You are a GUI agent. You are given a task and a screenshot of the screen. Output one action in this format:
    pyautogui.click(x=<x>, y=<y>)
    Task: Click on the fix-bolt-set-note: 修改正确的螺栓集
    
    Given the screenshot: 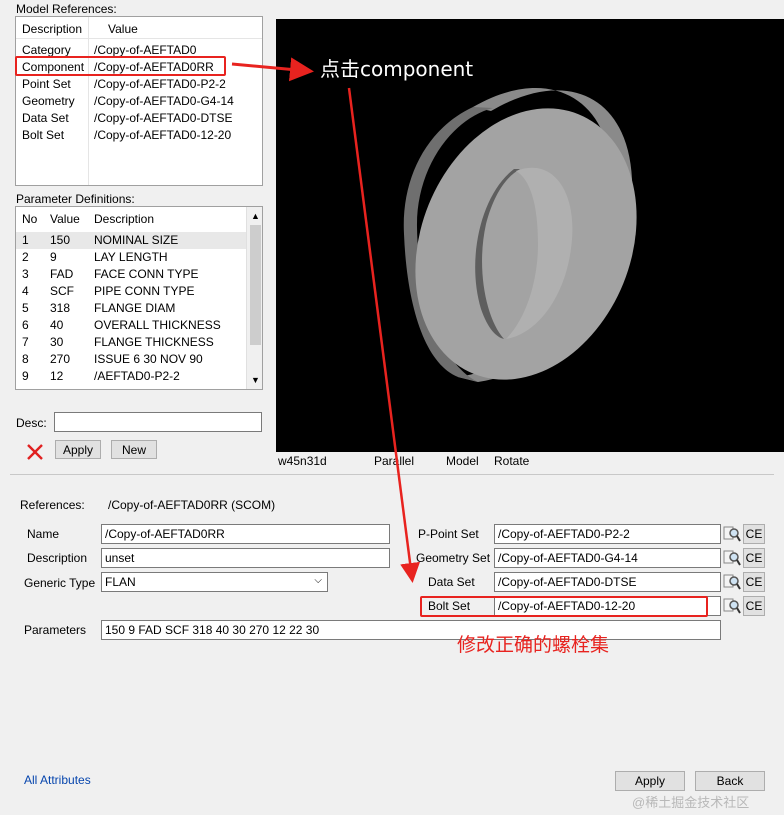 What is the action you would take?
    pyautogui.click(x=533, y=645)
    